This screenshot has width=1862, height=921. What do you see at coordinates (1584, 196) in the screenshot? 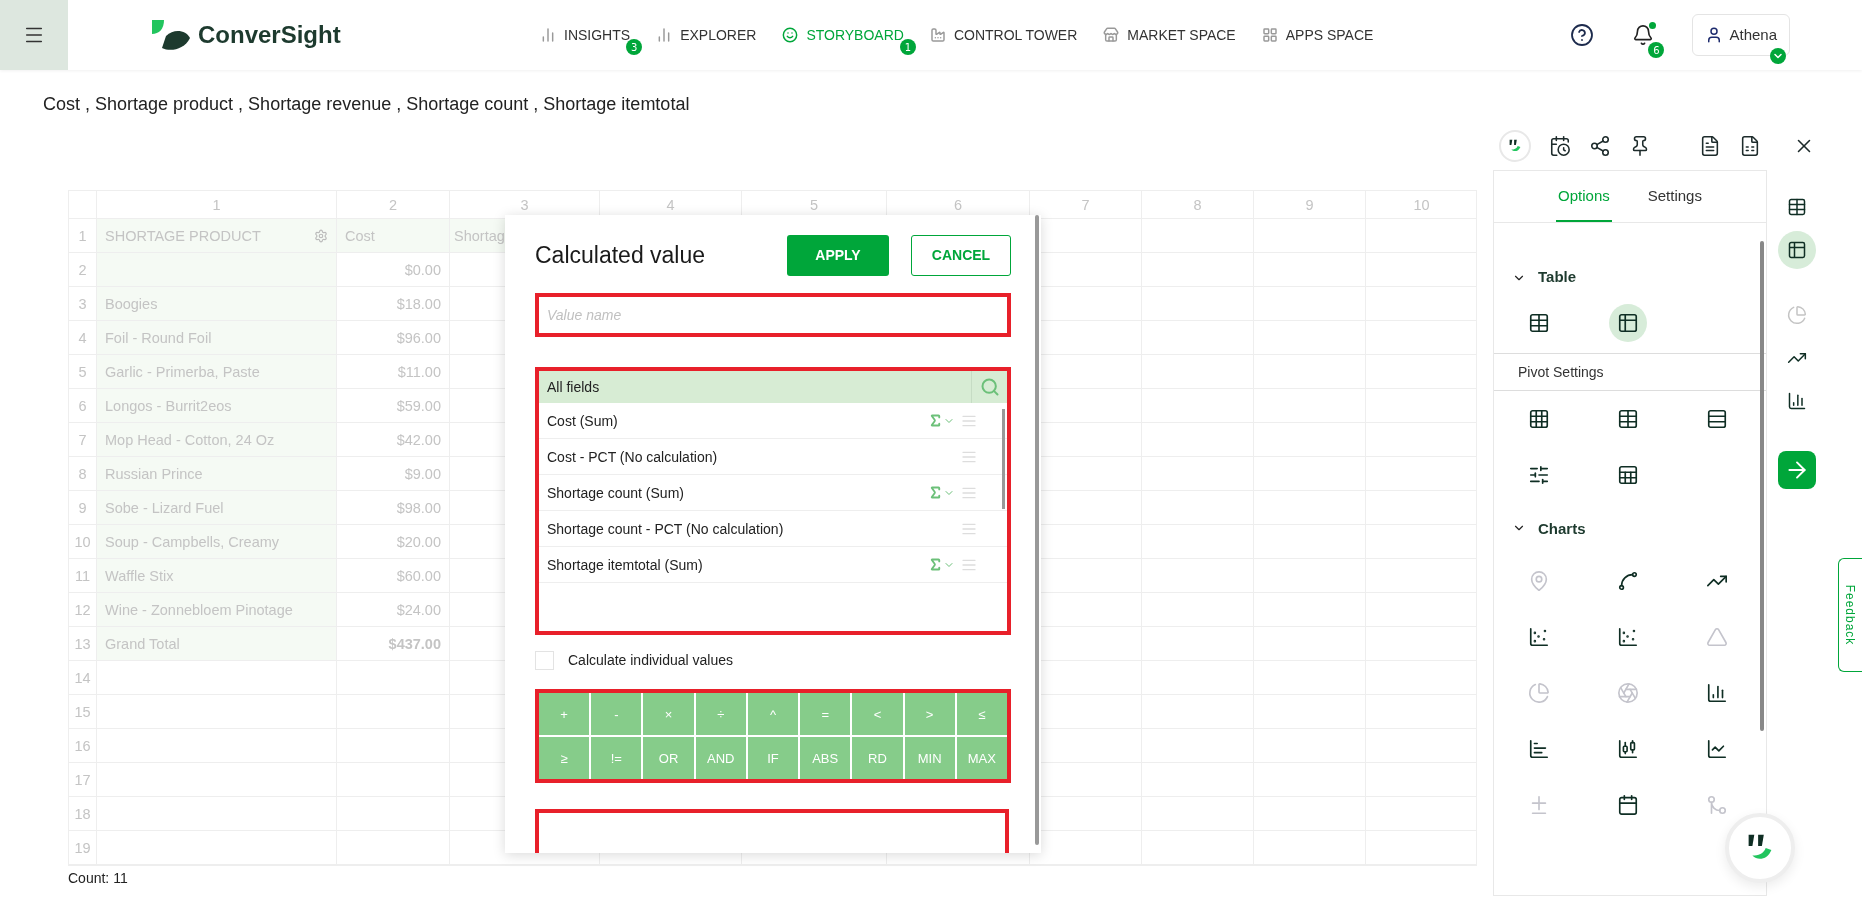
I see `tab: Options` at bounding box center [1584, 196].